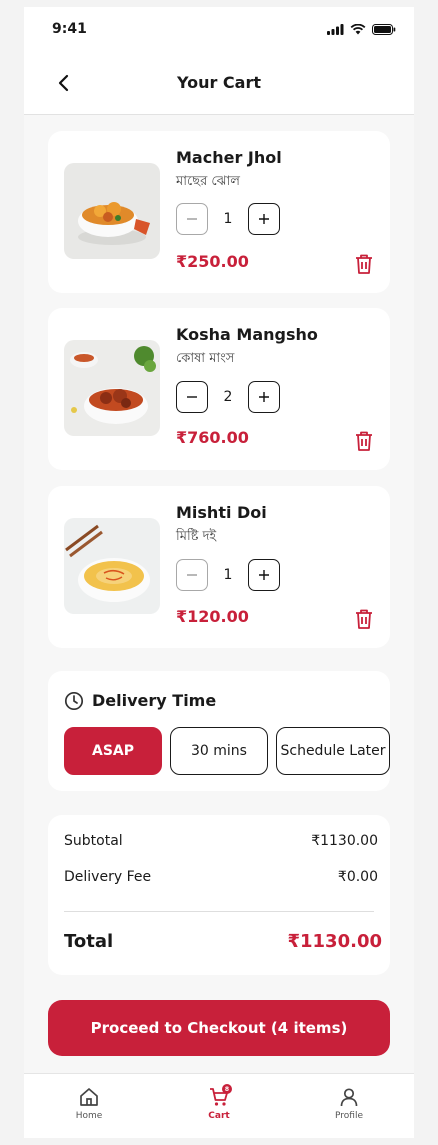 The height and width of the screenshot is (1145, 438). What do you see at coordinates (221, 512) in the screenshot?
I see `item-name: Mishti Doi` at bounding box center [221, 512].